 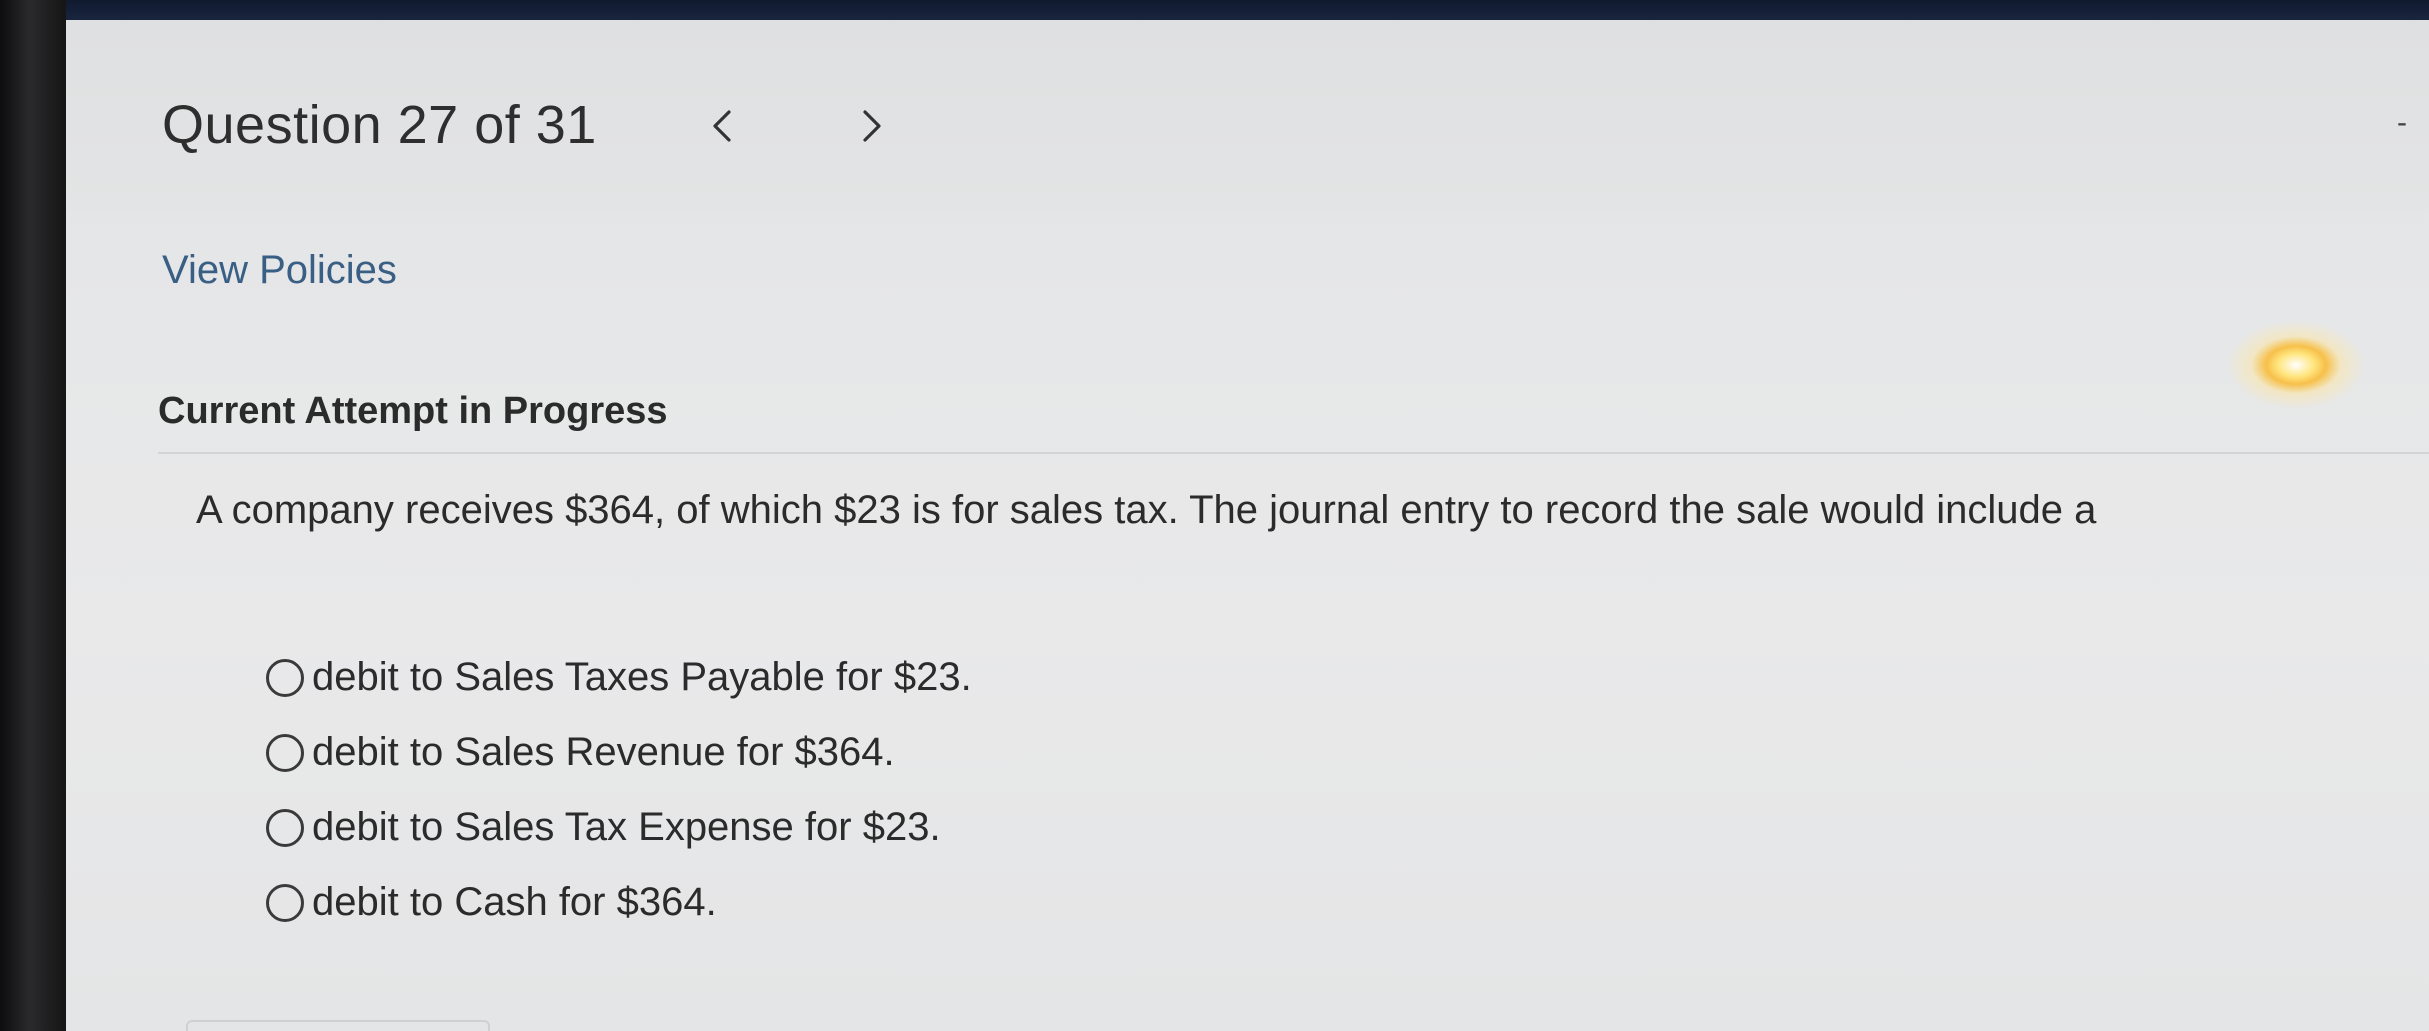 I want to click on answer-option: debit to Cash for $364., so click(x=619, y=902).